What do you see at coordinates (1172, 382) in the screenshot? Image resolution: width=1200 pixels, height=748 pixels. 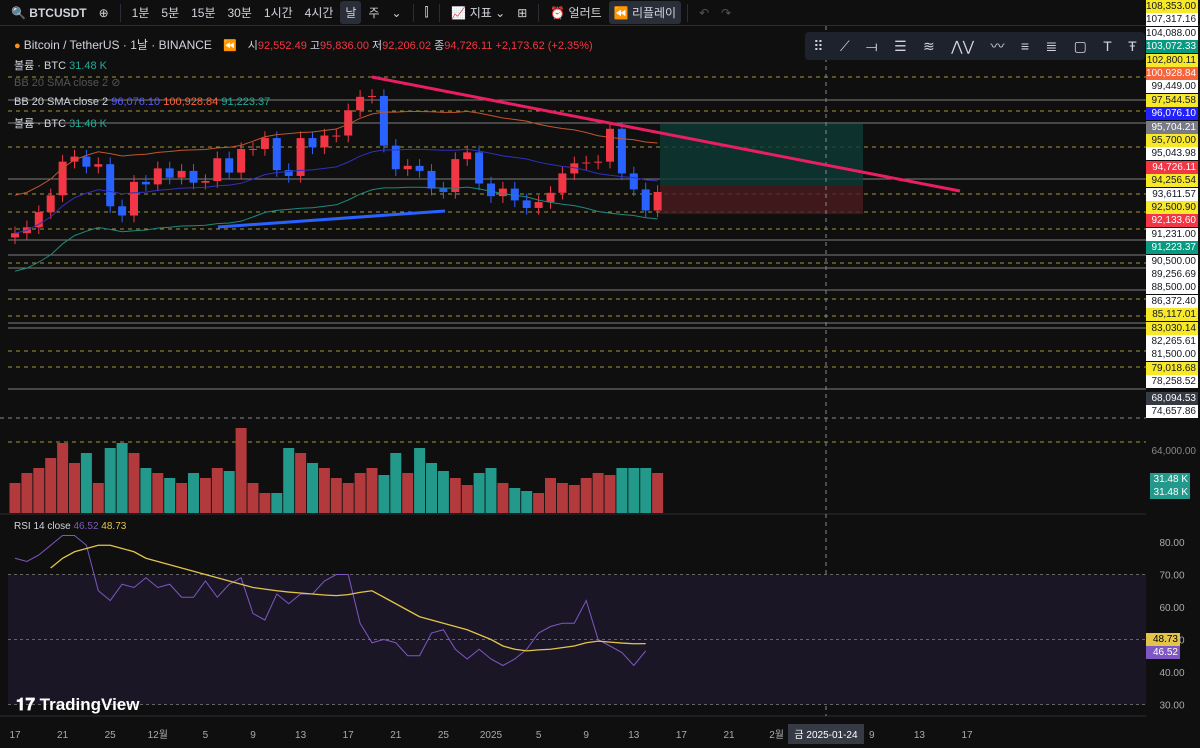 I see `price-label: 78,258.52` at bounding box center [1172, 382].